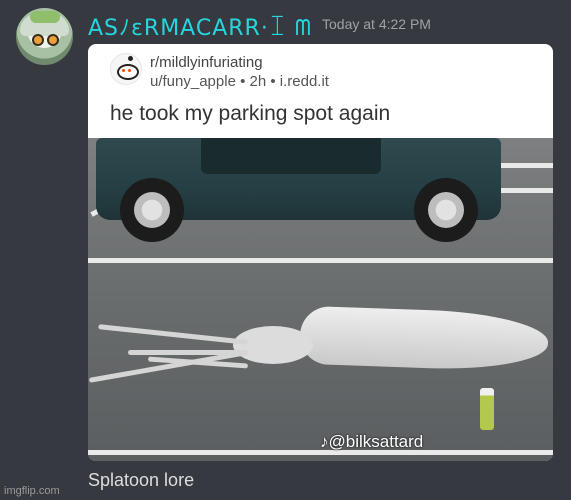  Describe the element at coordinates (250, 113) in the screenshot. I see `post-title: he took my parking spot again` at that location.